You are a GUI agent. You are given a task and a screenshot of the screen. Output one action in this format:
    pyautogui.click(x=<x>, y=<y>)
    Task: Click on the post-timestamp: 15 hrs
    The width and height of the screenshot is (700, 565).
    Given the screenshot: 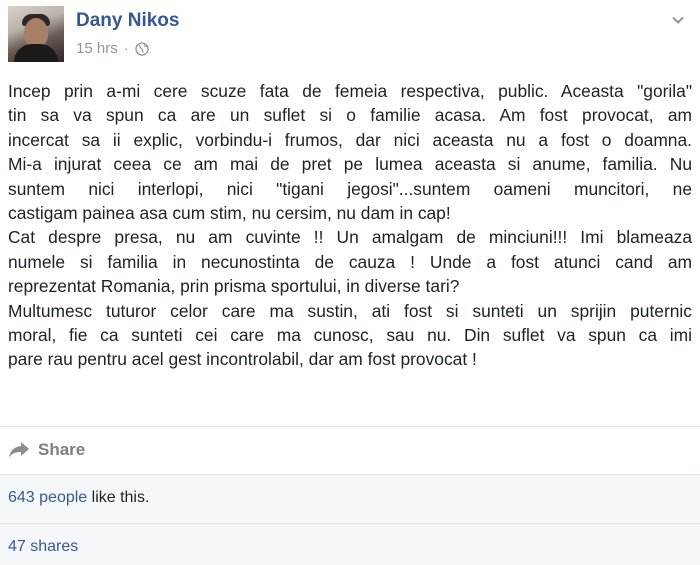 What is the action you would take?
    pyautogui.click(x=97, y=48)
    